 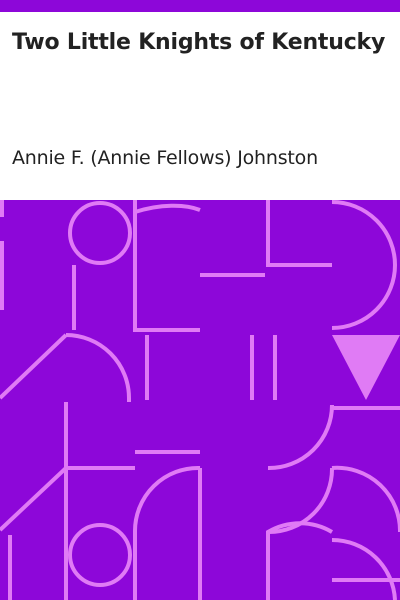 I want to click on book-title: Two Little Knights of Kentucky, so click(x=199, y=42).